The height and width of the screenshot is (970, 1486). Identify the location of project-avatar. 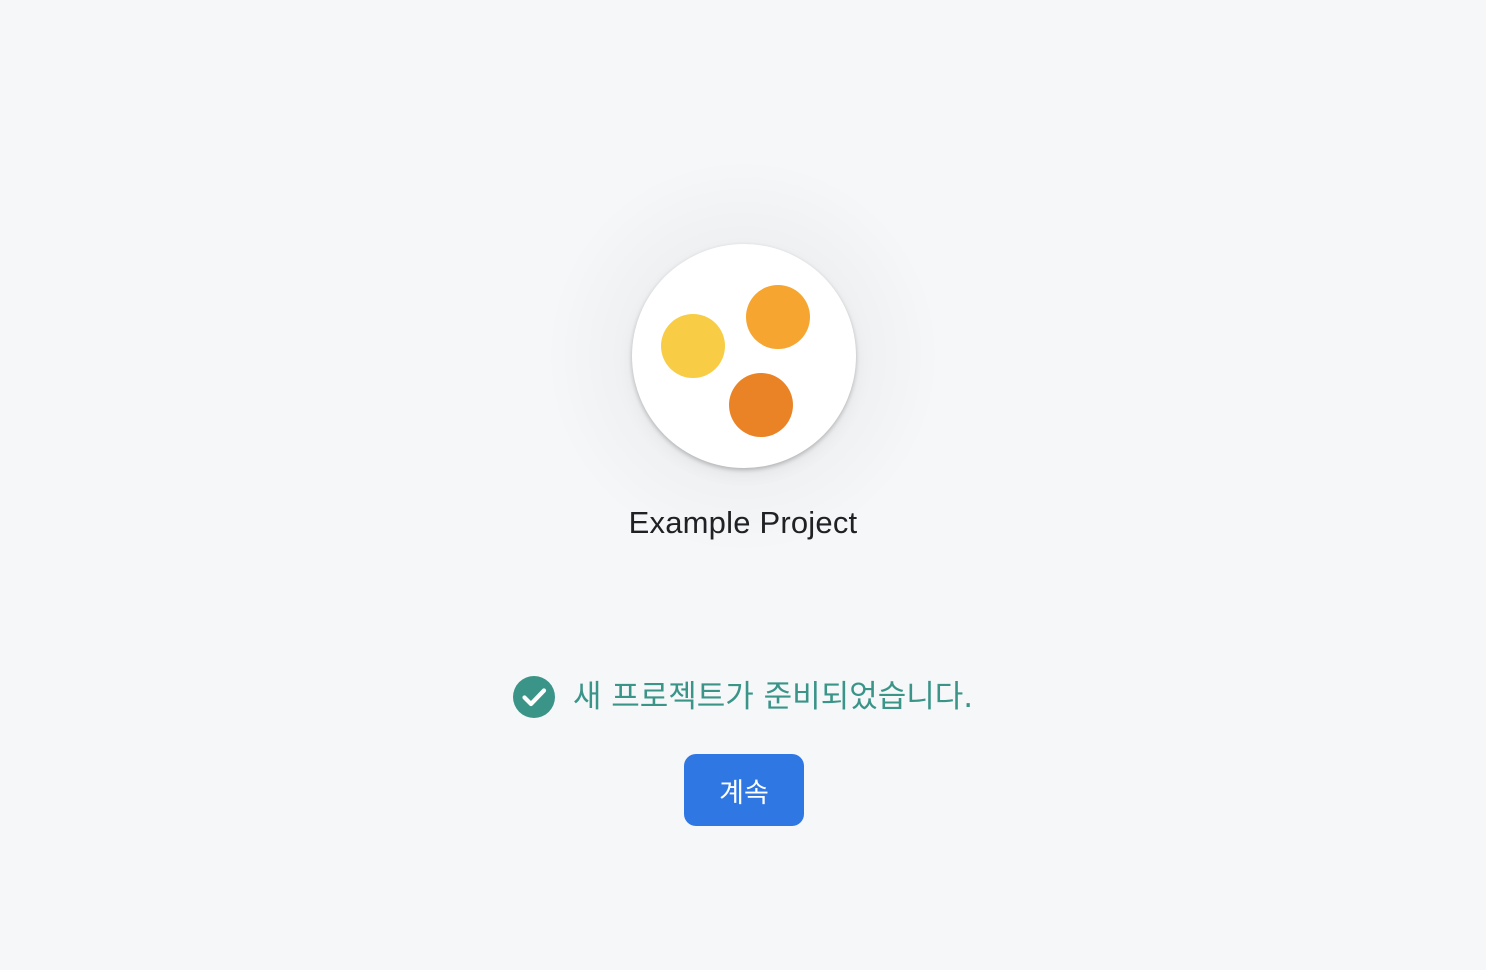
(744, 356).